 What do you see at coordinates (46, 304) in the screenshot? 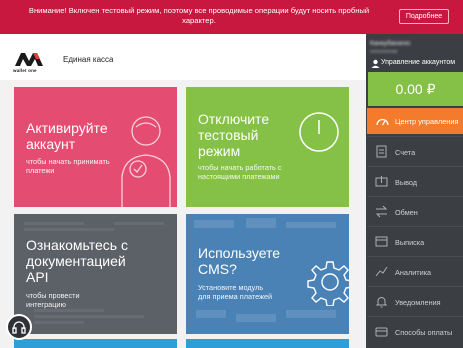
I see `tile-subtitle: интеграцию` at bounding box center [46, 304].